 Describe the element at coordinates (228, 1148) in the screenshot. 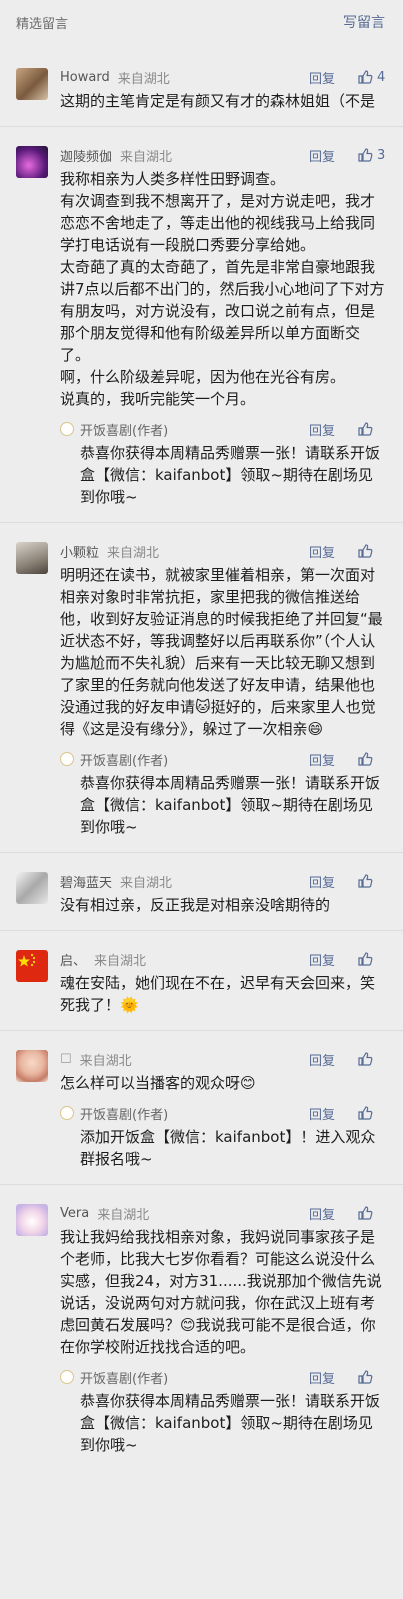

I see `author-reply-text: 添加开饭盒【微信：kaifanbot】！进入观众群报名哦~` at that location.